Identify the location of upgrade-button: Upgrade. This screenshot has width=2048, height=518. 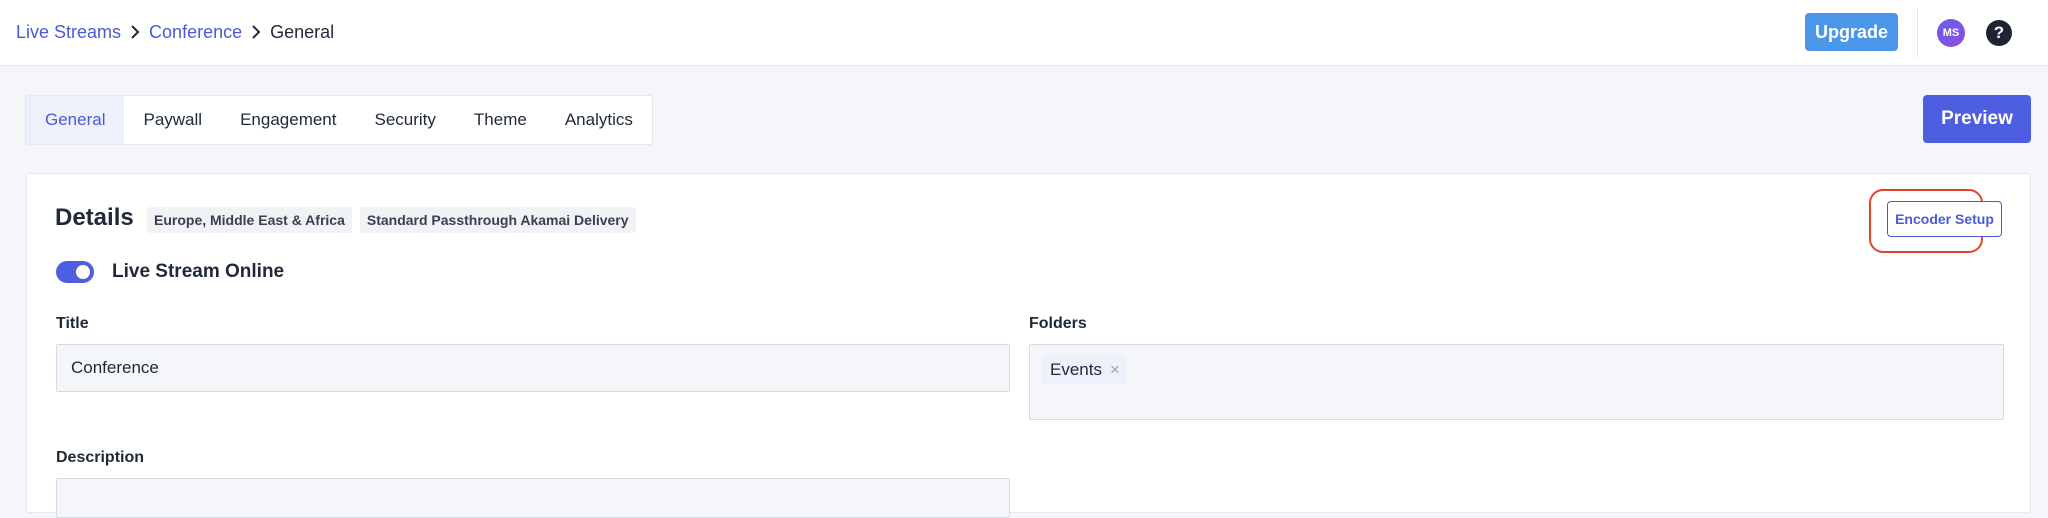
(1851, 32).